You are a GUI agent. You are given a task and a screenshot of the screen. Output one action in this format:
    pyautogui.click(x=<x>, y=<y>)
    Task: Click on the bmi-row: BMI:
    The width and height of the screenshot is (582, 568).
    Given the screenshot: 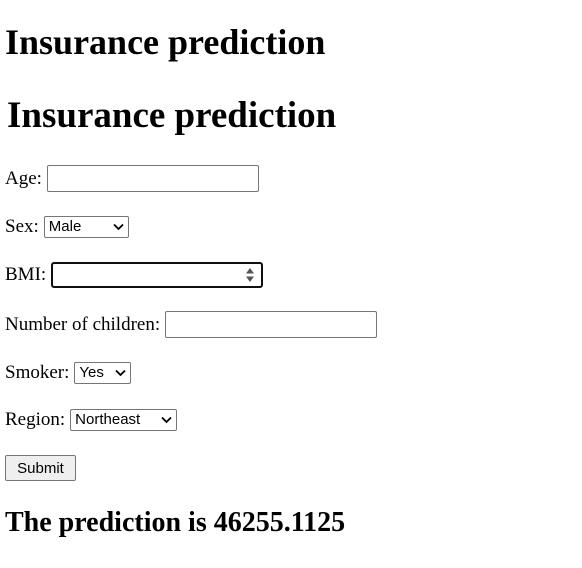 What is the action you would take?
    pyautogui.click(x=134, y=275)
    